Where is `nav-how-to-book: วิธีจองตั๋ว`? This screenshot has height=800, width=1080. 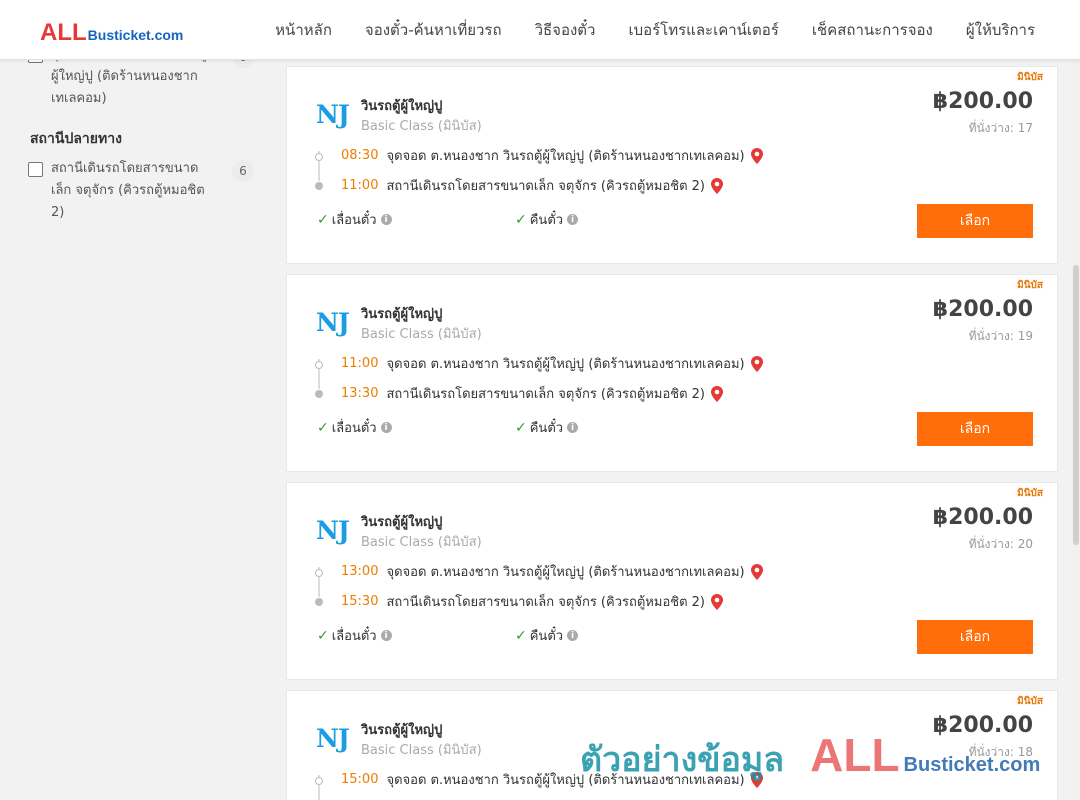
nav-how-to-book: วิธีจองตั๋ว is located at coordinates (565, 30).